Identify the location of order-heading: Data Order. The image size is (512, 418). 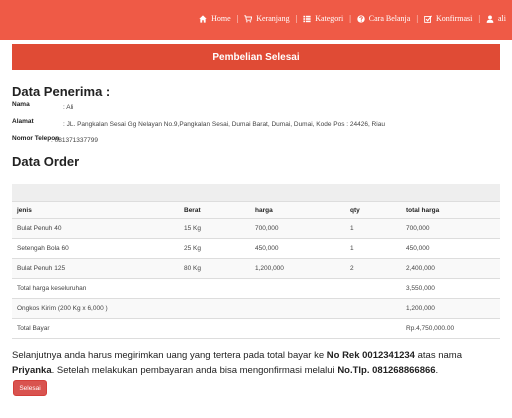
(46, 161).